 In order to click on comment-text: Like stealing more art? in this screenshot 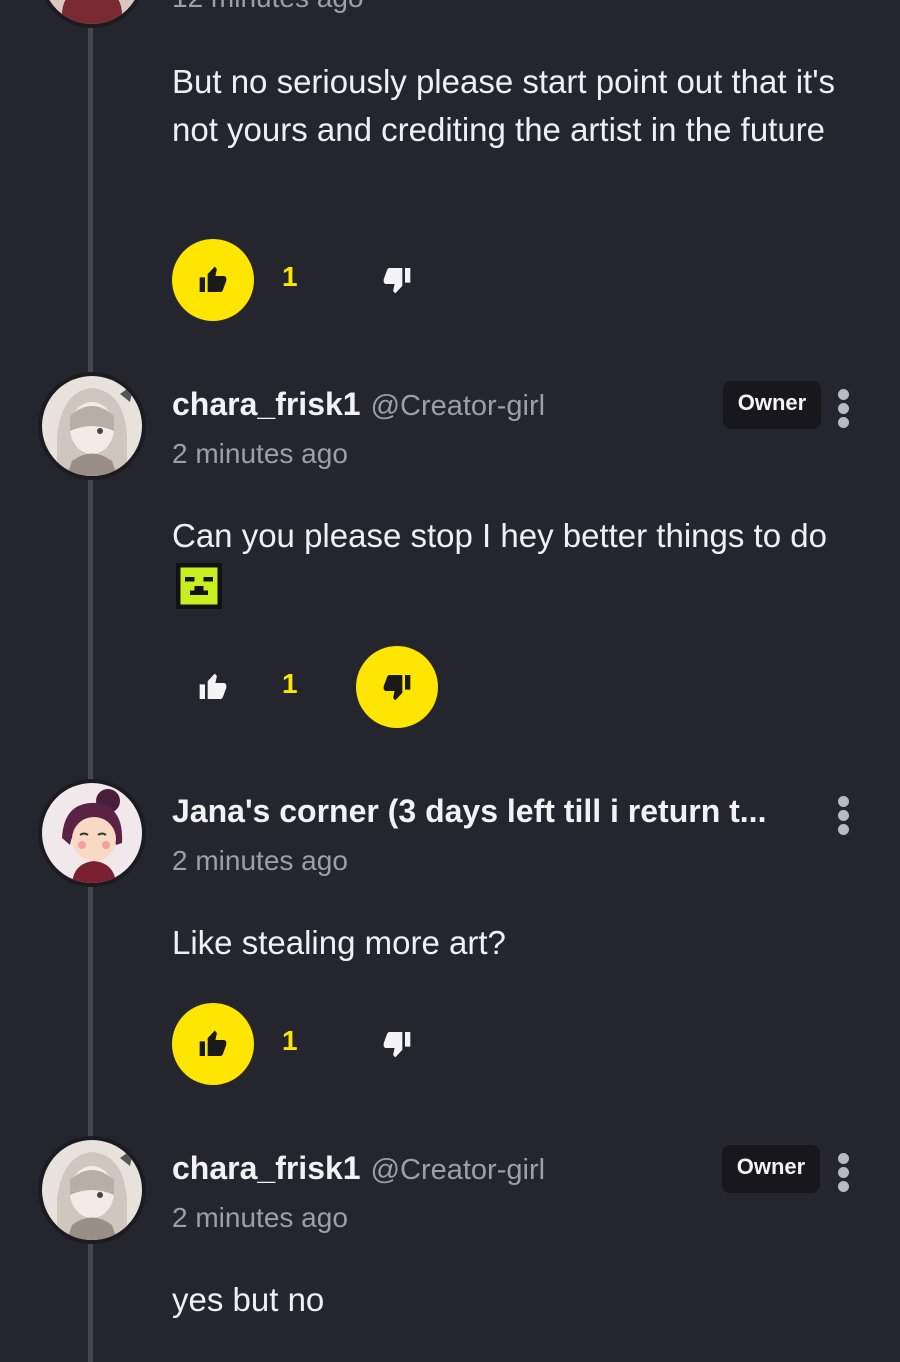, I will do `click(339, 942)`.